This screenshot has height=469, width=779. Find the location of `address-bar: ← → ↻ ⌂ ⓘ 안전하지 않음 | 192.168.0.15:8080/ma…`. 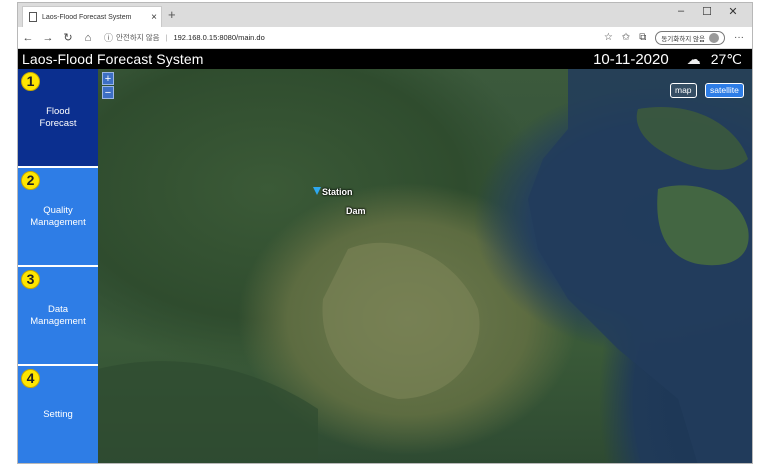

address-bar: ← → ↻ ⌂ ⓘ 안전하지 않음 | 192.168.0.15:8080/ma… is located at coordinates (385, 38).